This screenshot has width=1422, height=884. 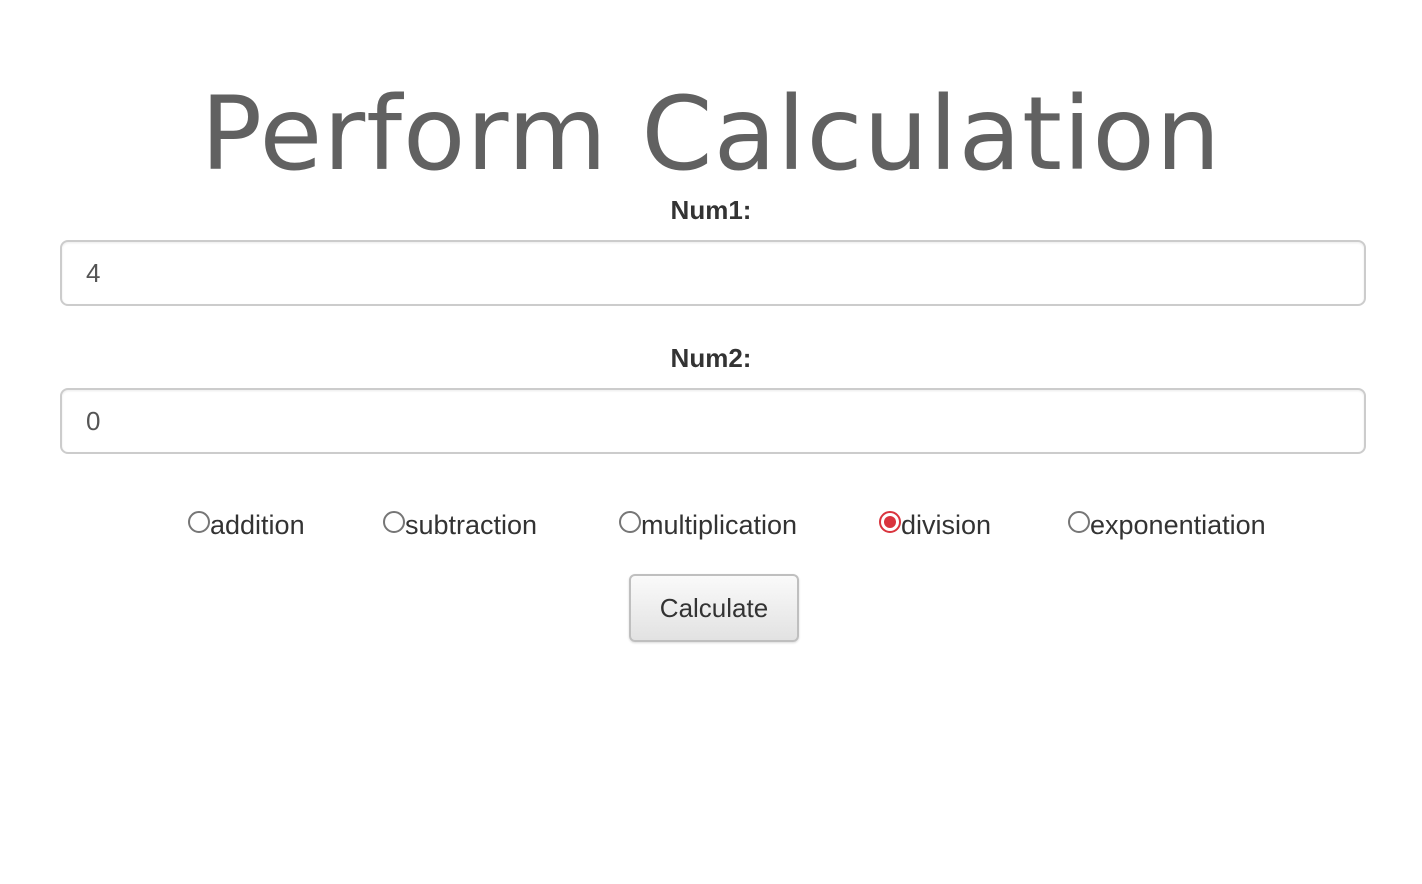 I want to click on calculate-button: Calculate, so click(x=714, y=608).